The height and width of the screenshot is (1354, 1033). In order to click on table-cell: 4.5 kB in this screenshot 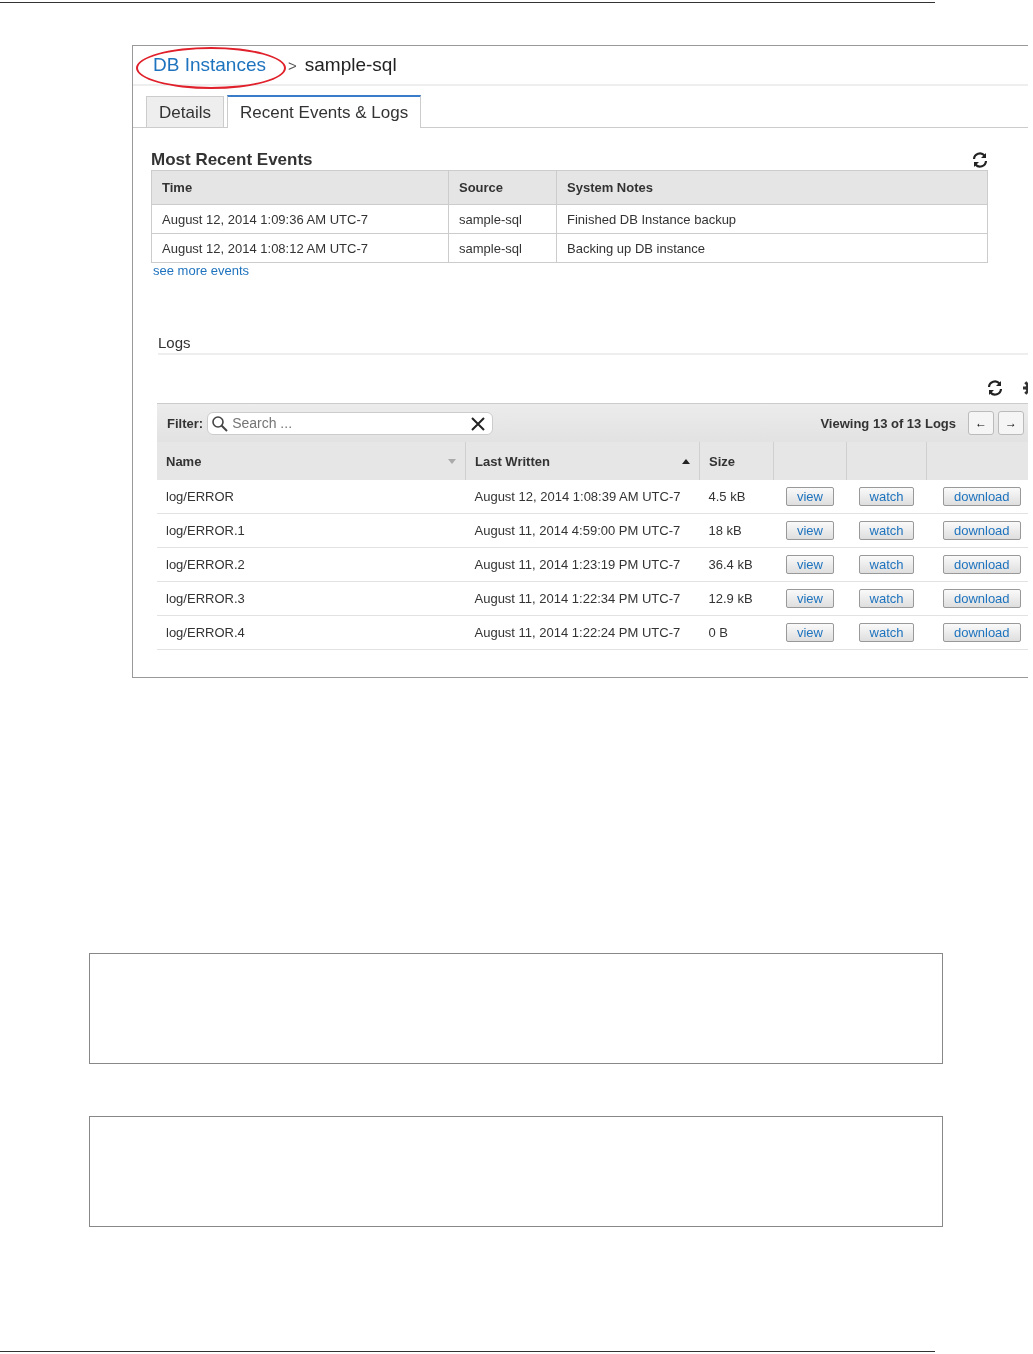, I will do `click(736, 497)`.